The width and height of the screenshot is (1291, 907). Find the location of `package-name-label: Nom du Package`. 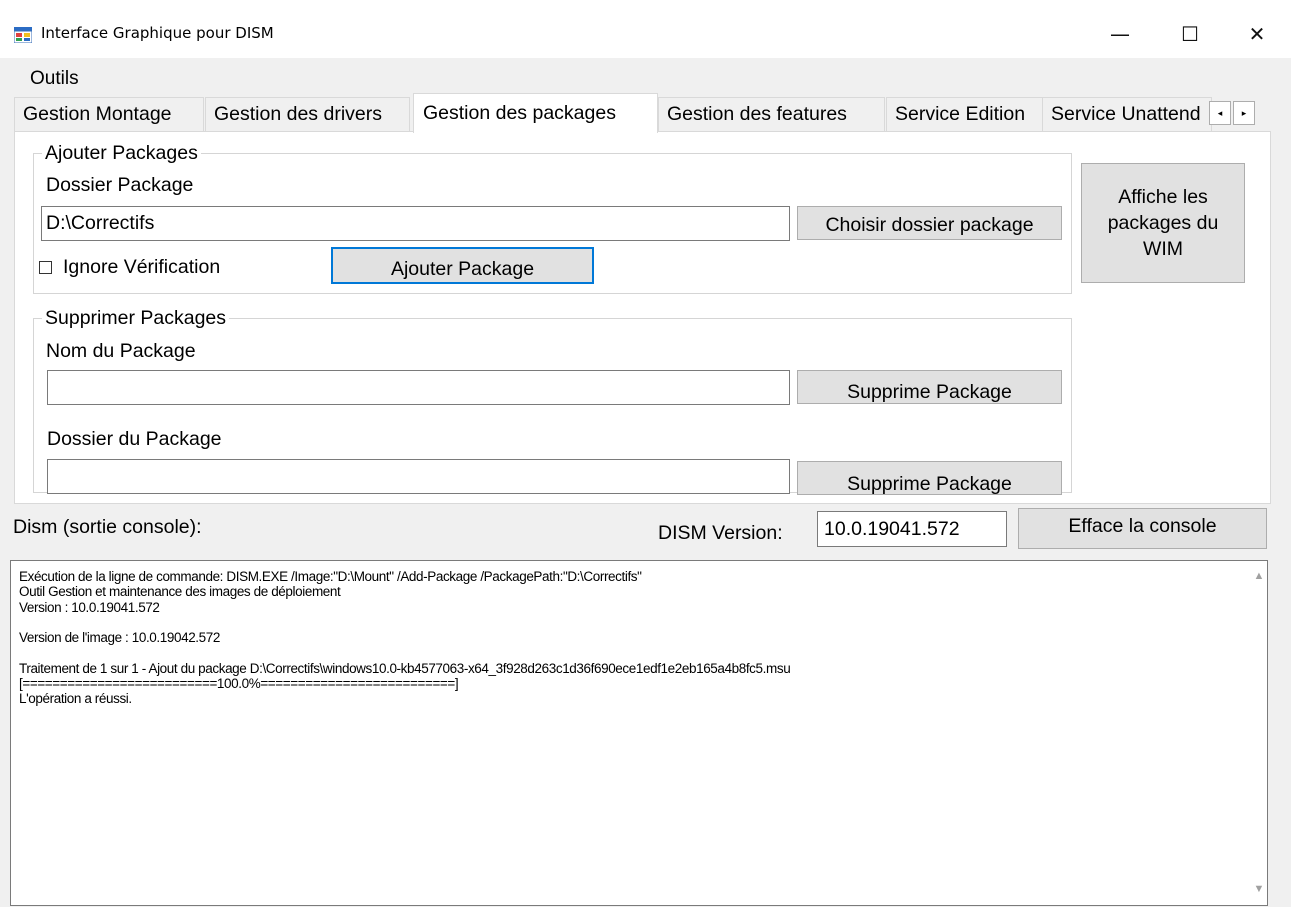

package-name-label: Nom du Package is located at coordinates (121, 351).